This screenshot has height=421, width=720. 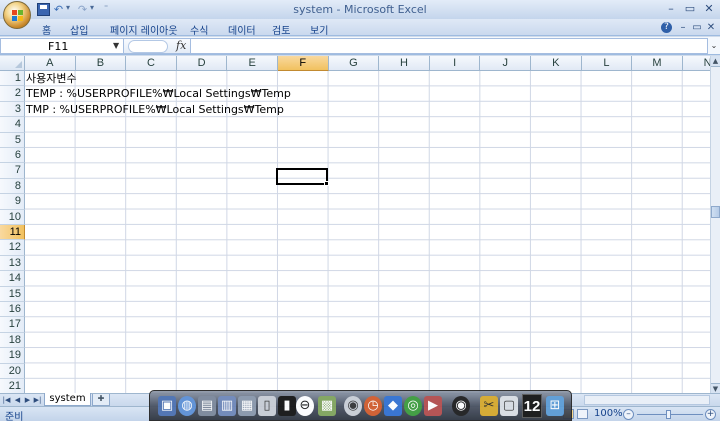 I want to click on column-header-m: M, so click(x=657, y=63).